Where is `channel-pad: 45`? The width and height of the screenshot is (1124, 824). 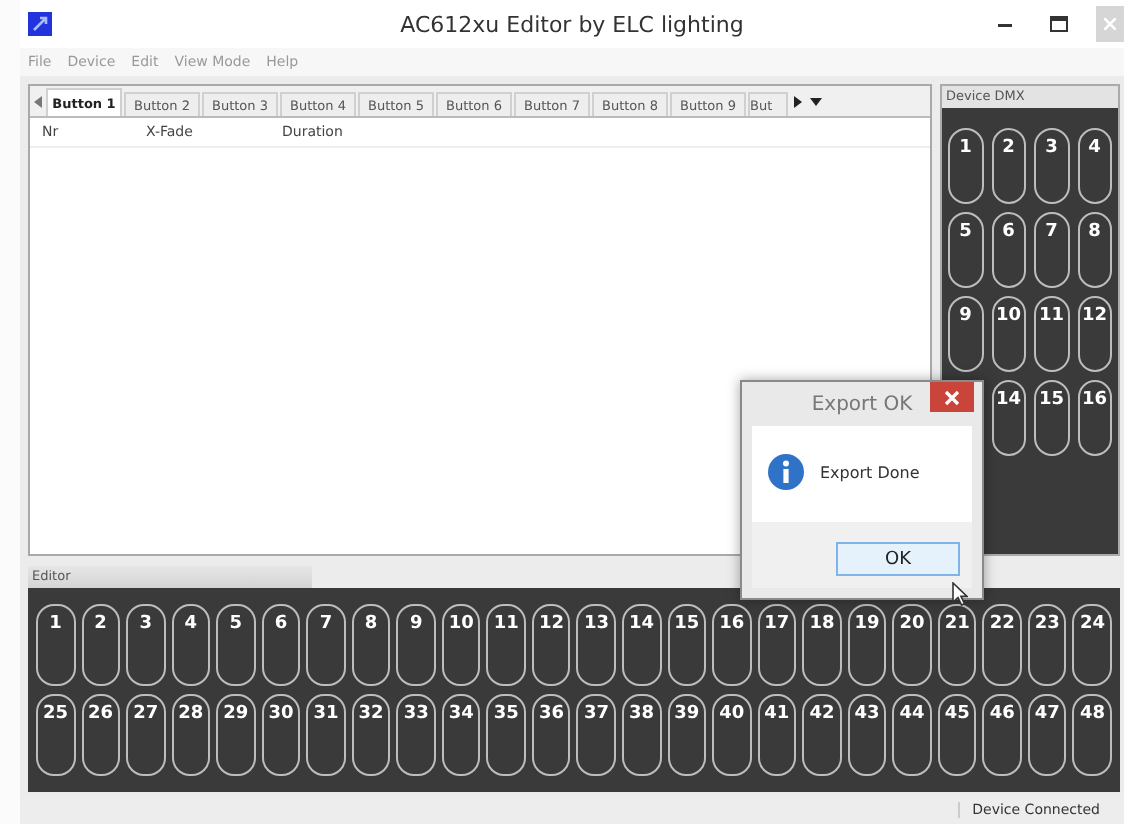 channel-pad: 45 is located at coordinates (957, 735).